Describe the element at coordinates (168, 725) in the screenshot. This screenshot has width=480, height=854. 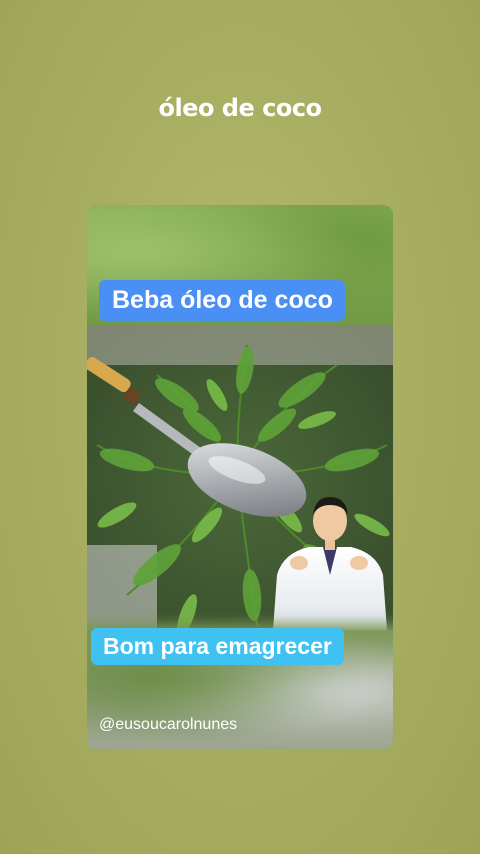
I see `creator-handle: @eusoucarolnunes` at that location.